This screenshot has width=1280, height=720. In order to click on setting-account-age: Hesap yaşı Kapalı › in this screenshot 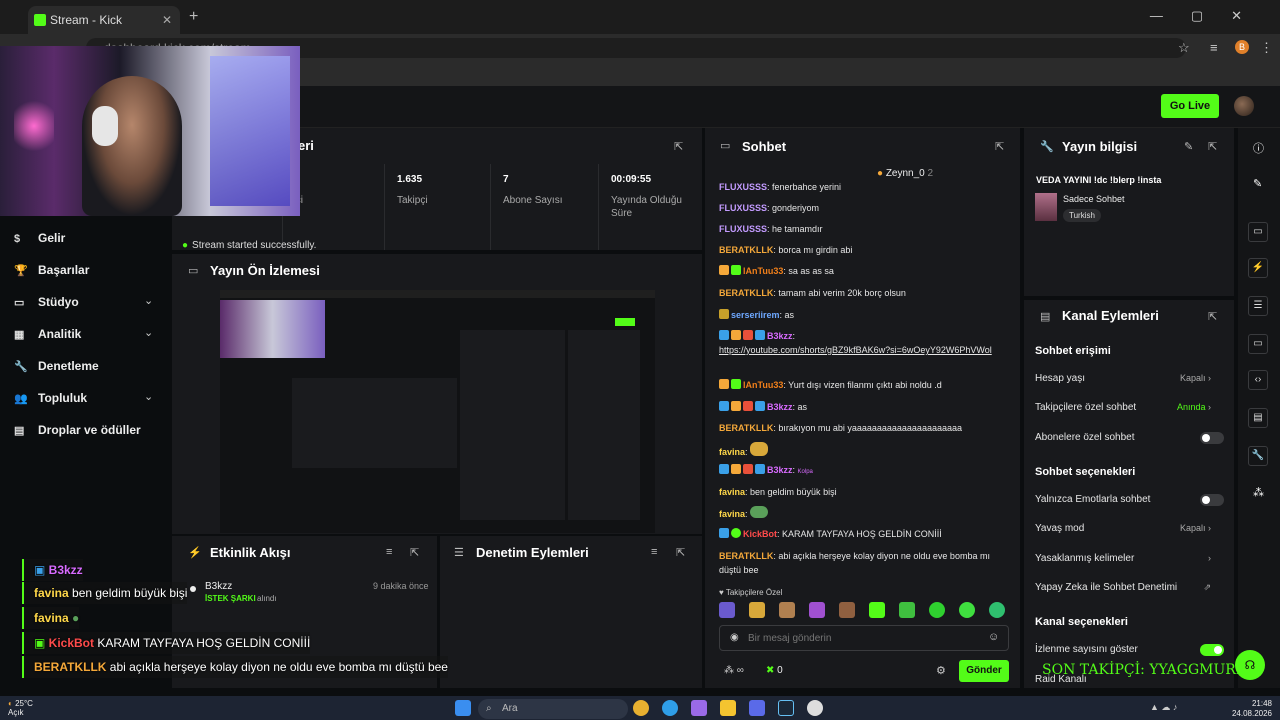, I will do `click(1130, 378)`.